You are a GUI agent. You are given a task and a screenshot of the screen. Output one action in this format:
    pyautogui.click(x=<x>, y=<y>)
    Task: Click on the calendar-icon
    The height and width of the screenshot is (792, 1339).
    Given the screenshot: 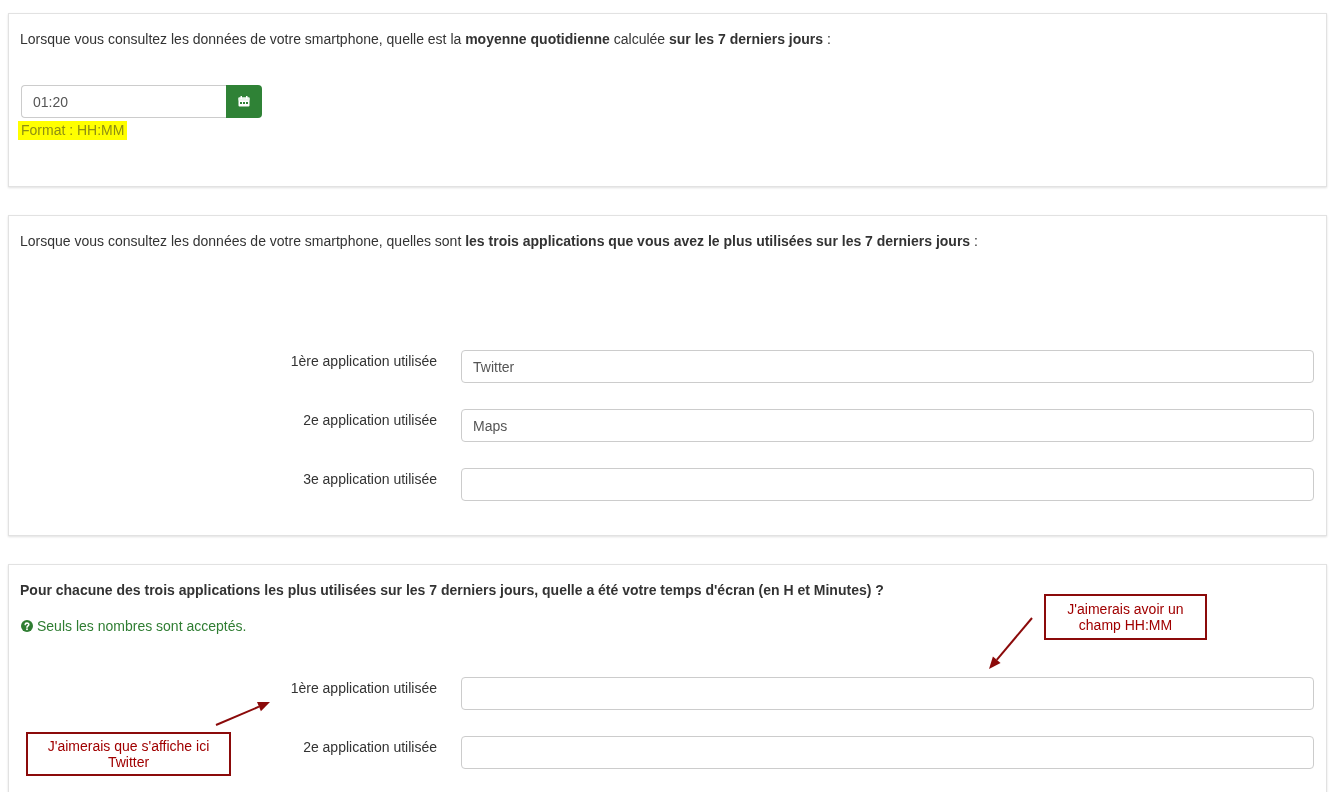 What is the action you would take?
    pyautogui.click(x=244, y=101)
    